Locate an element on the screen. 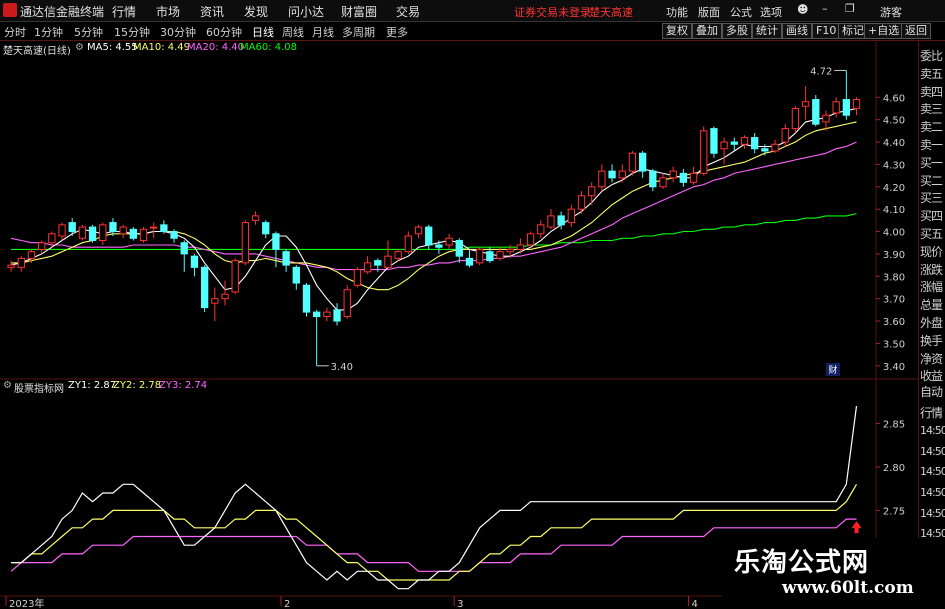 The height and width of the screenshot is (609, 945). user-icon: ☻ is located at coordinates (802, 9).